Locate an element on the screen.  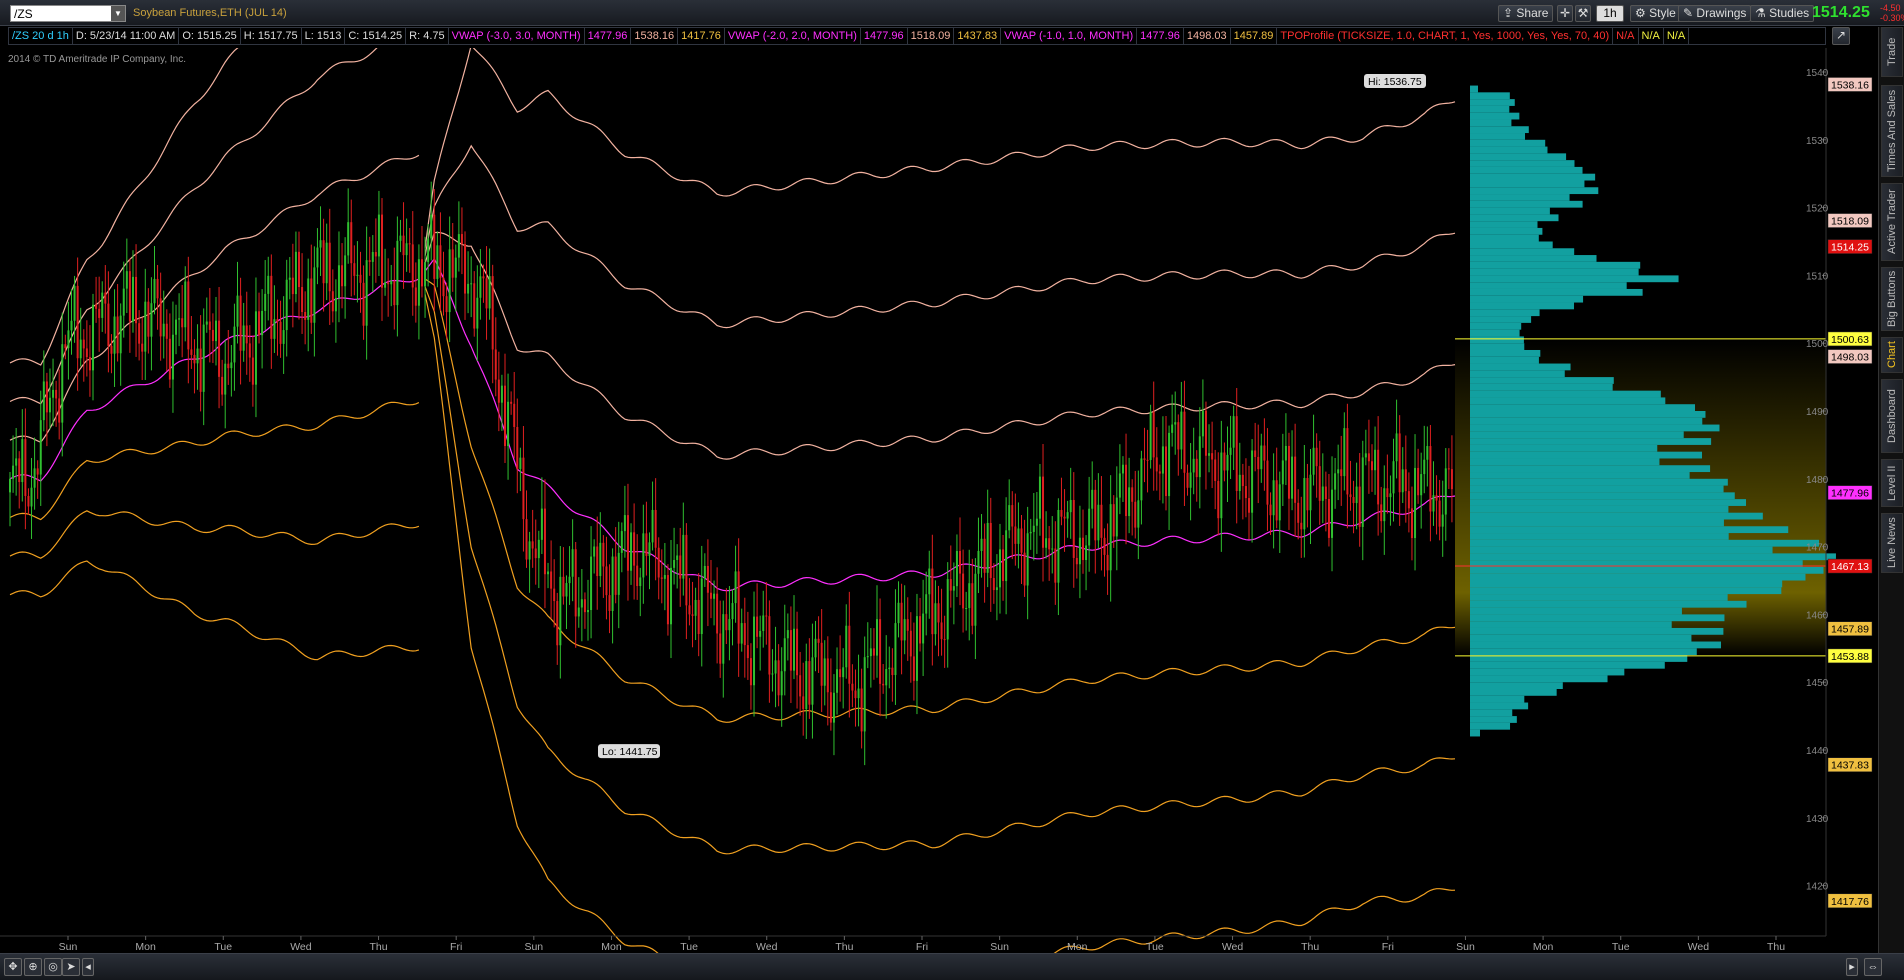
drawings-button: ✎ Drawings is located at coordinates (1715, 13).